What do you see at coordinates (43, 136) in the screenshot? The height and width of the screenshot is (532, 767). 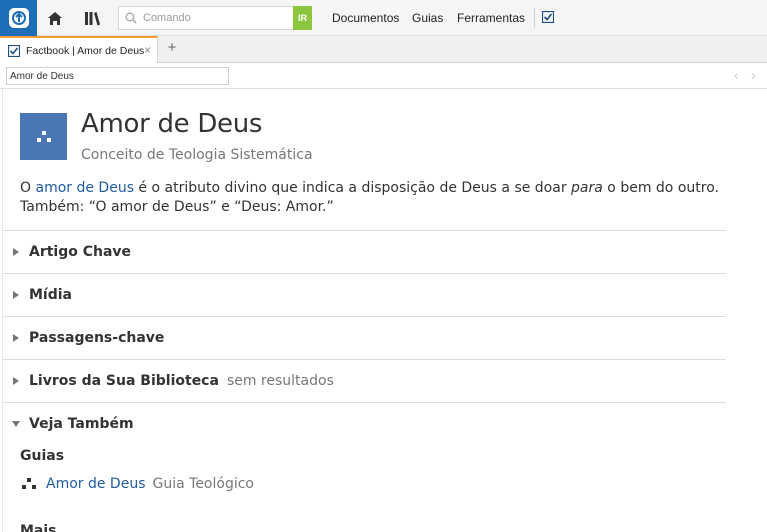 I see `topic-icon` at bounding box center [43, 136].